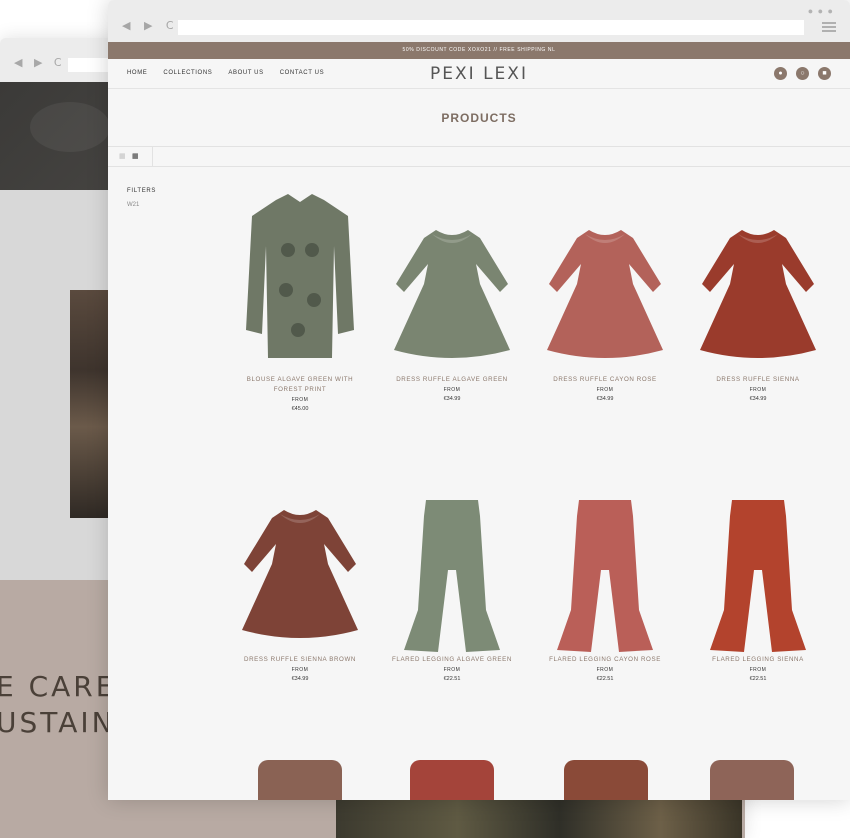  What do you see at coordinates (130, 156) in the screenshot?
I see `view-toggle: ▦ ▦` at bounding box center [130, 156].